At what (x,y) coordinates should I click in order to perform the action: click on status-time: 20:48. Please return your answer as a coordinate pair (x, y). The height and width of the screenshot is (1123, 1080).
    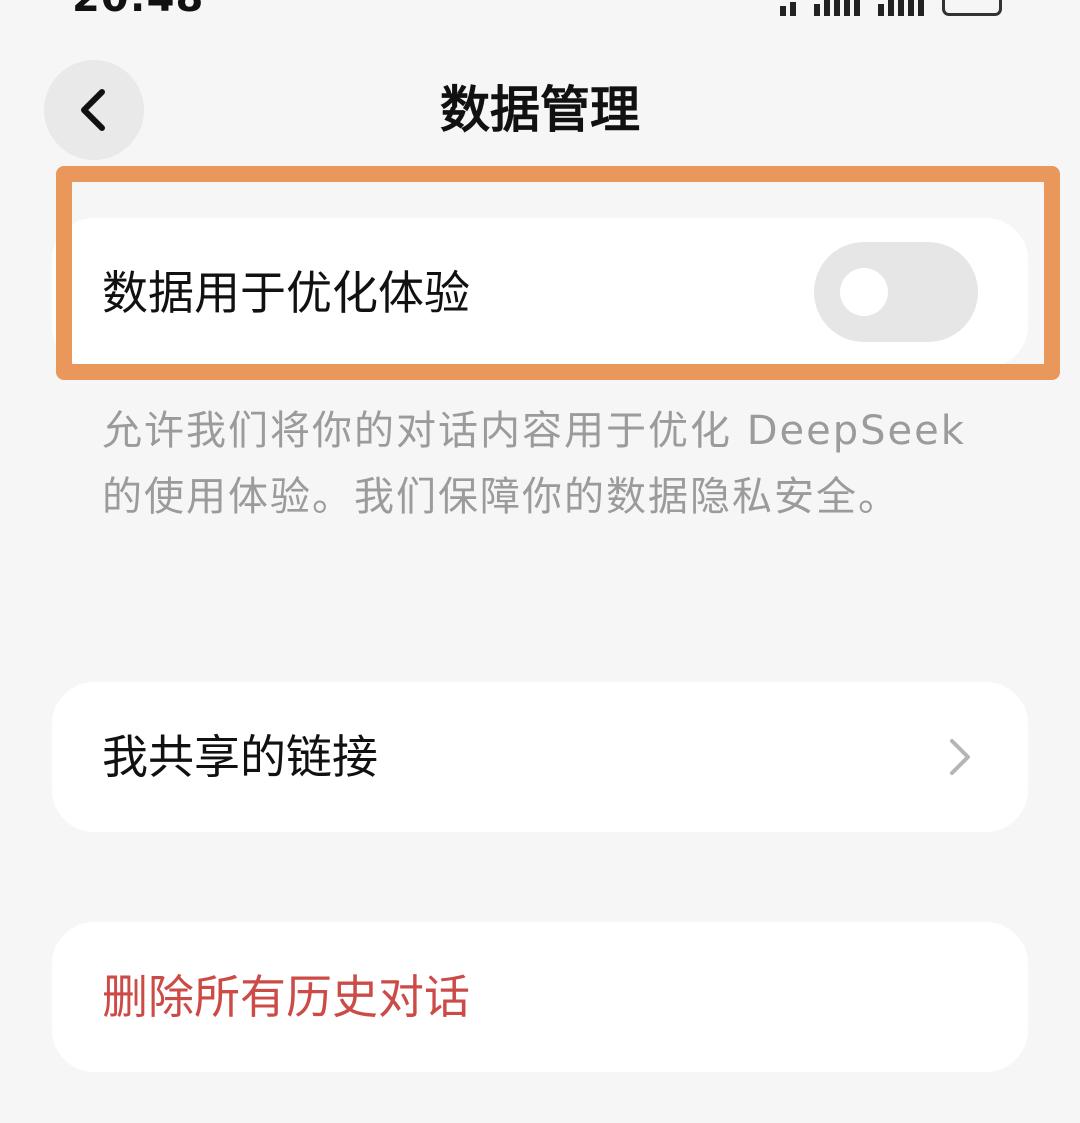
    Looking at the image, I should click on (138, 9).